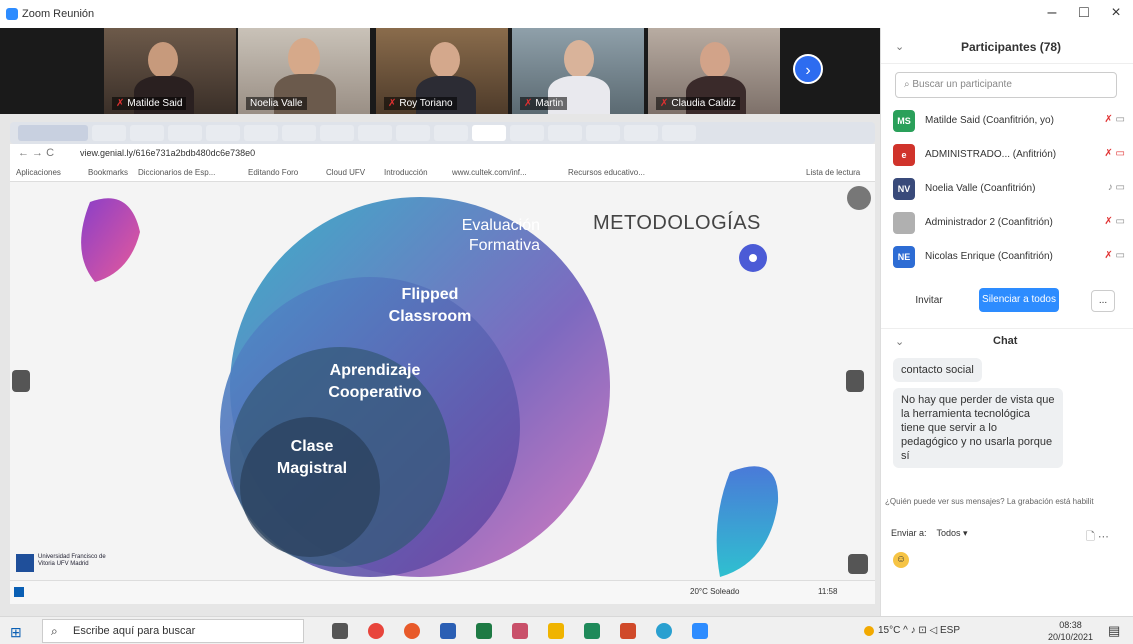 Image resolution: width=1133 pixels, height=644 pixels. I want to click on mute-all-button: Silenciar a todos, so click(1019, 300).